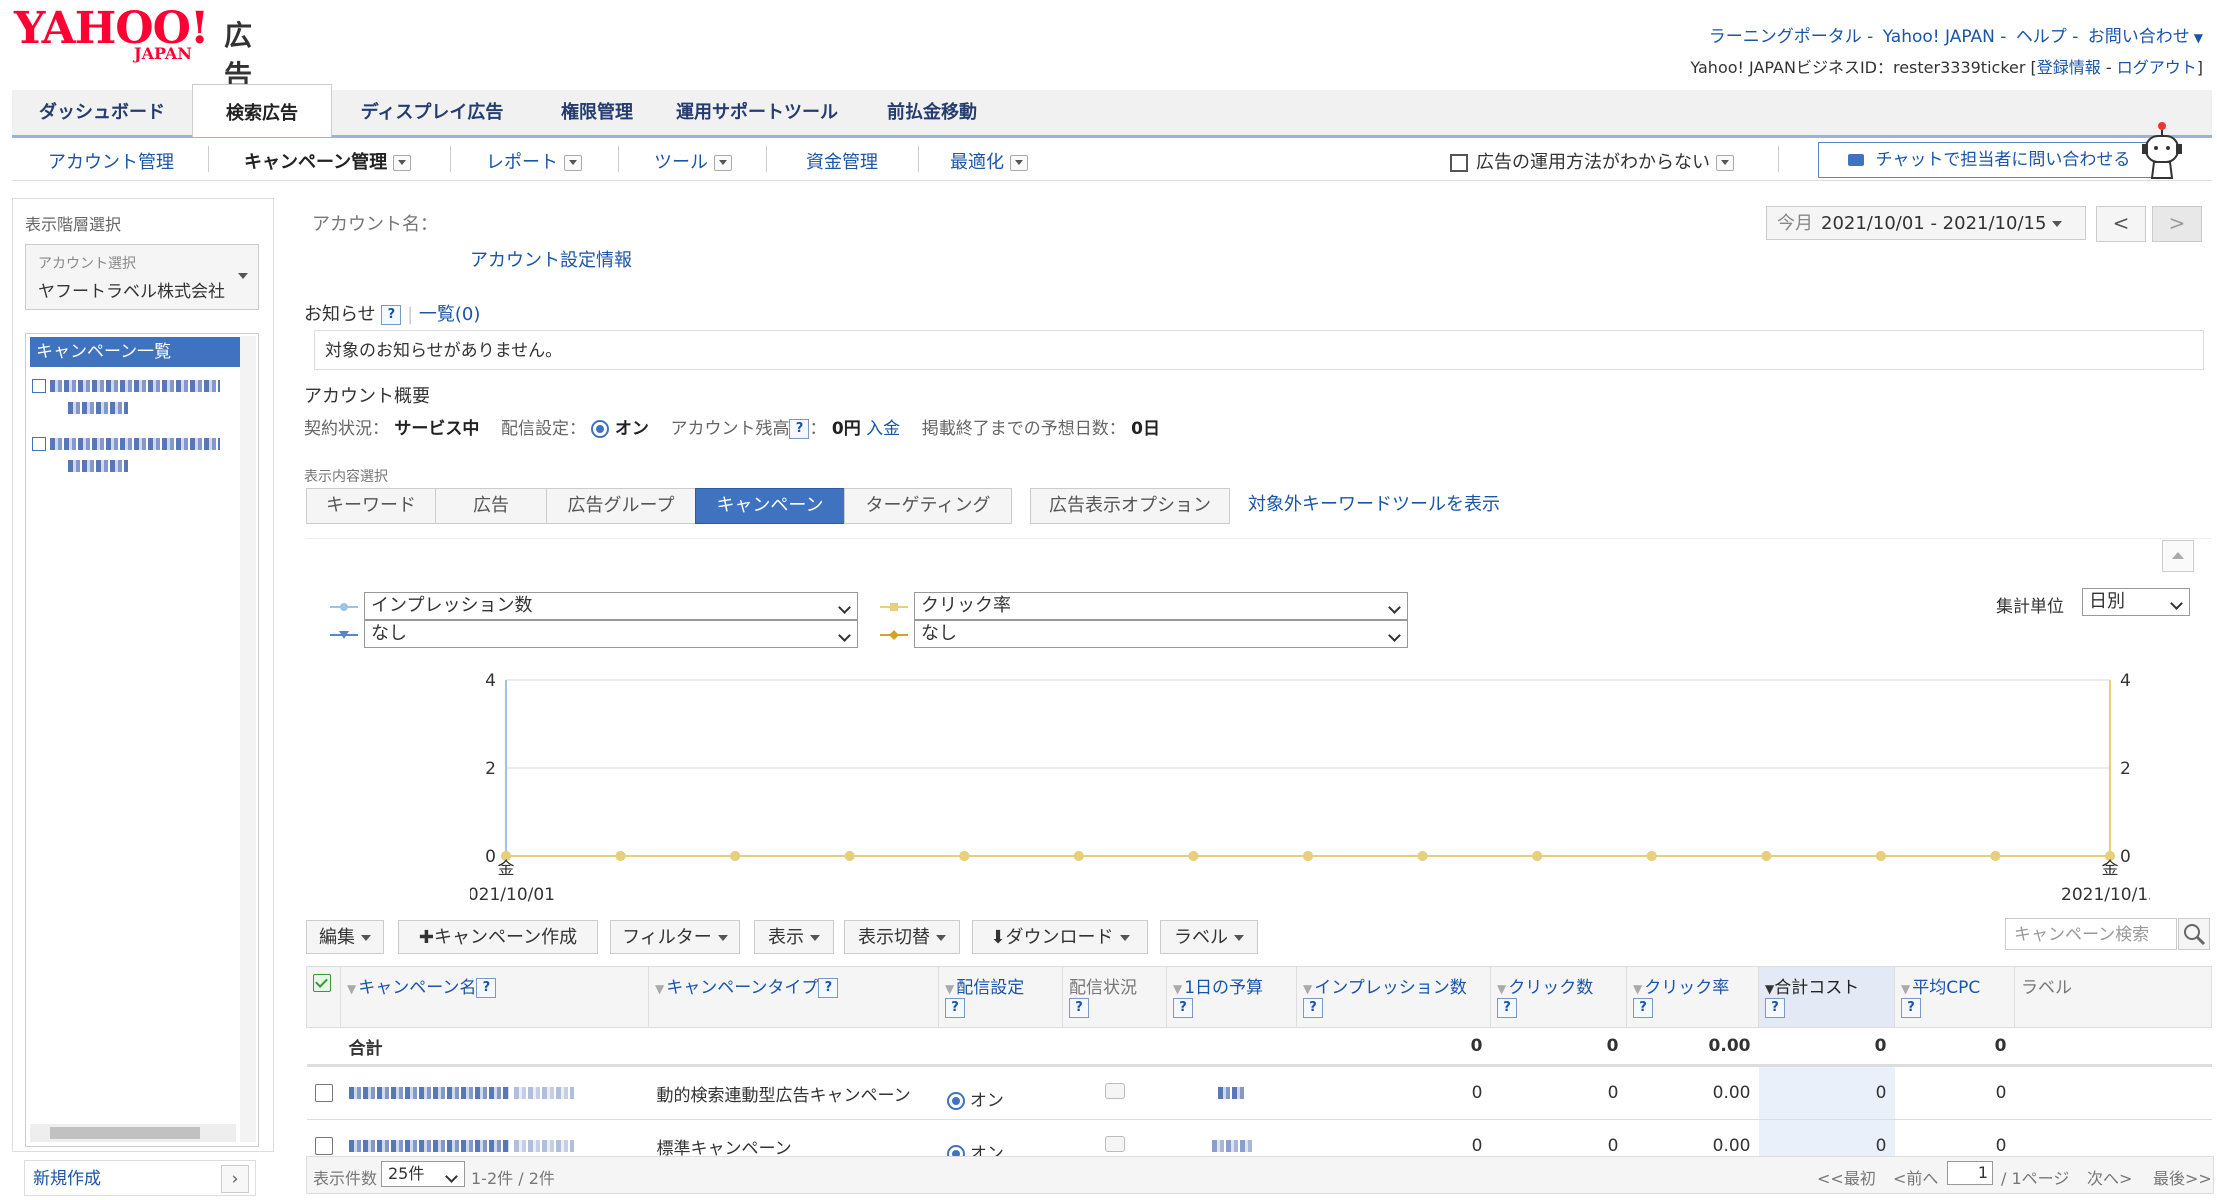  I want to click on label-button: ラベル, so click(1209, 937).